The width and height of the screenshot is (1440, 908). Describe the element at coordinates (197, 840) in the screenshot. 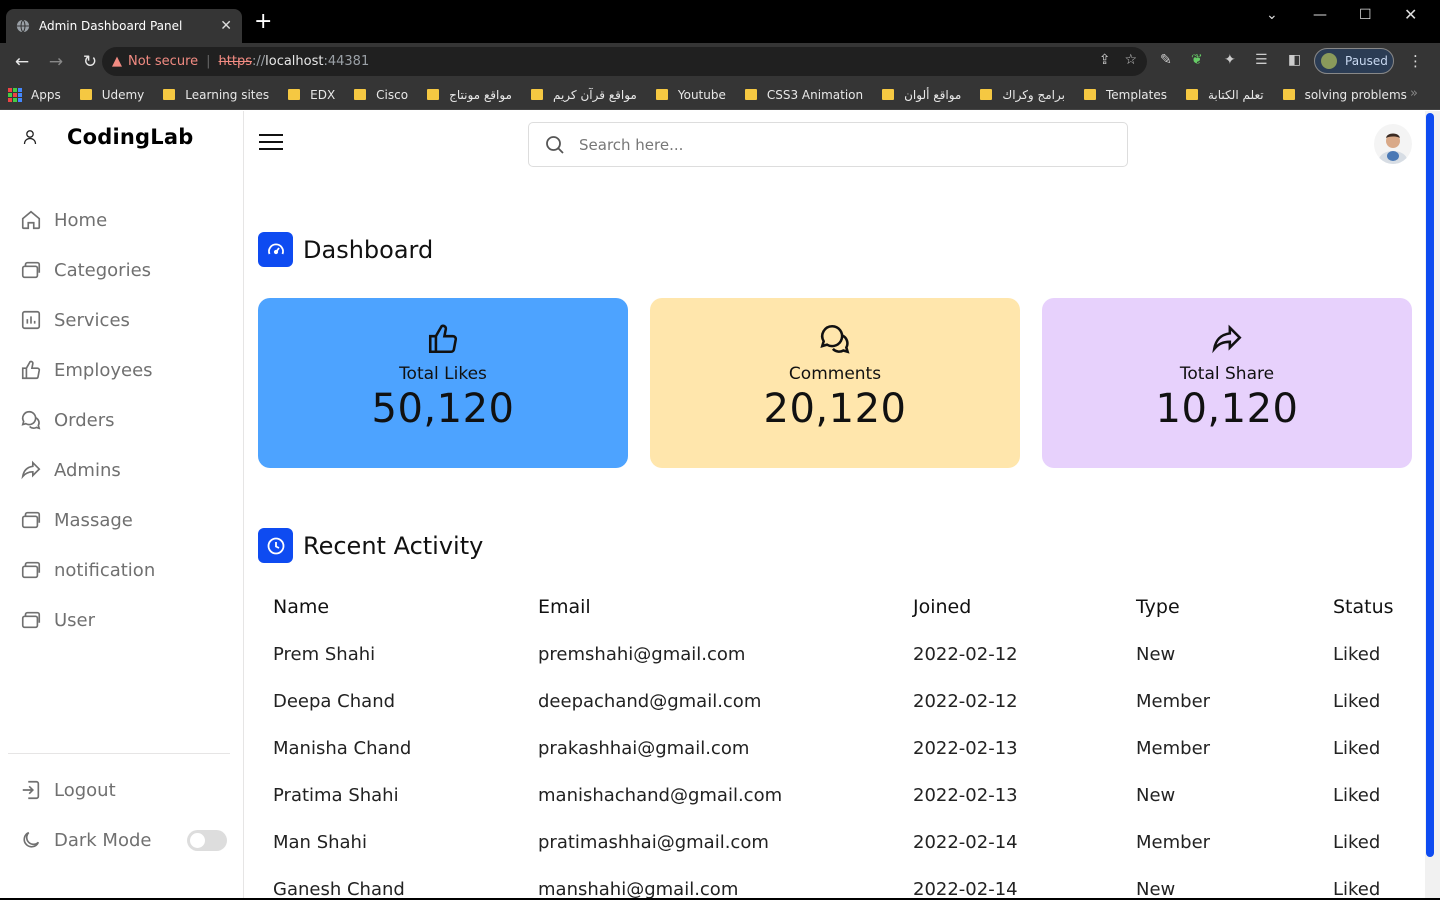

I see `toggle-knob` at that location.